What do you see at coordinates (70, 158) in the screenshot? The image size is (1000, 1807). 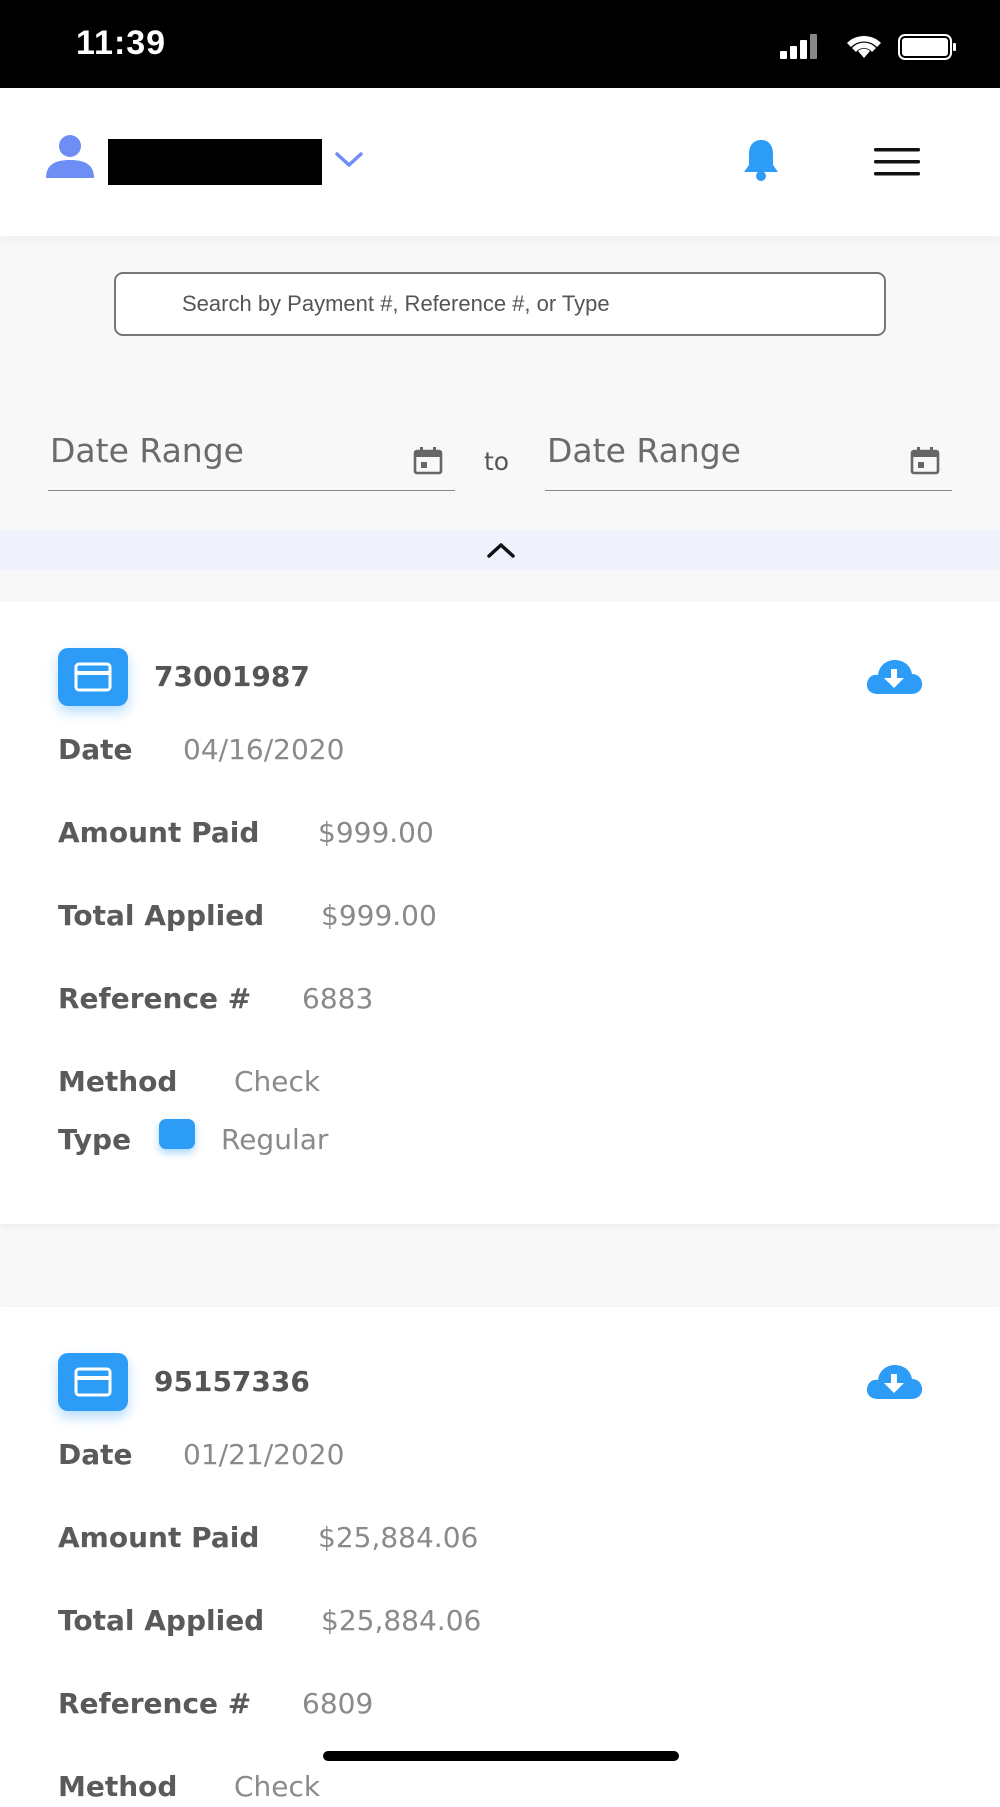 I see `user-icon` at bounding box center [70, 158].